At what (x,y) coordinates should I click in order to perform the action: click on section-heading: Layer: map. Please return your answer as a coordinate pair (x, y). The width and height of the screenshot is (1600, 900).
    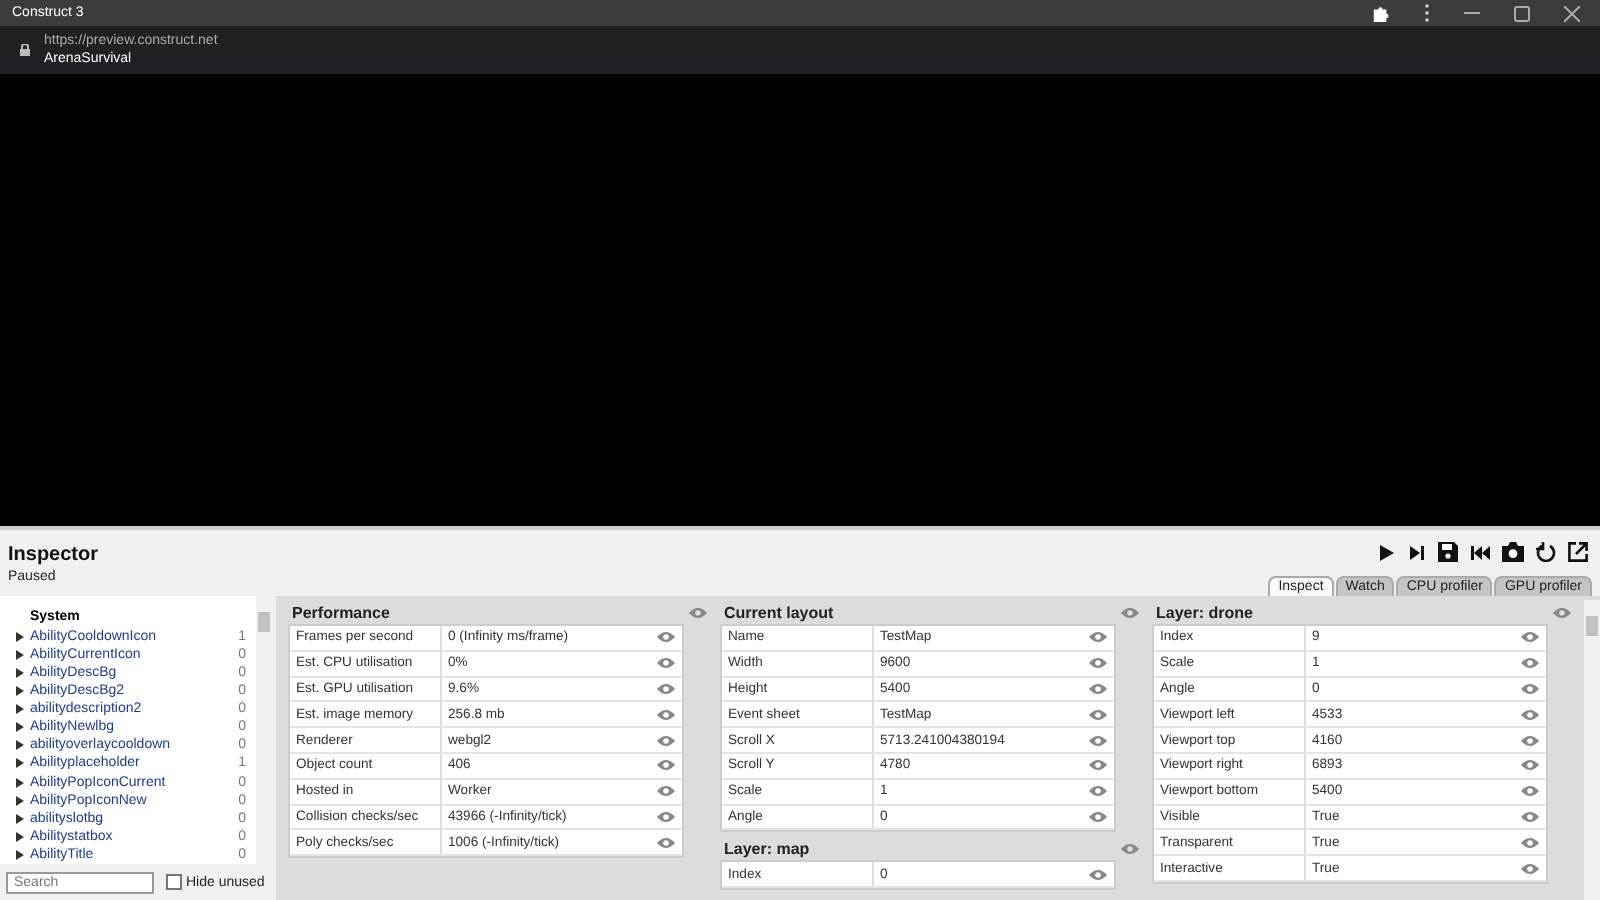
    Looking at the image, I should click on (767, 848).